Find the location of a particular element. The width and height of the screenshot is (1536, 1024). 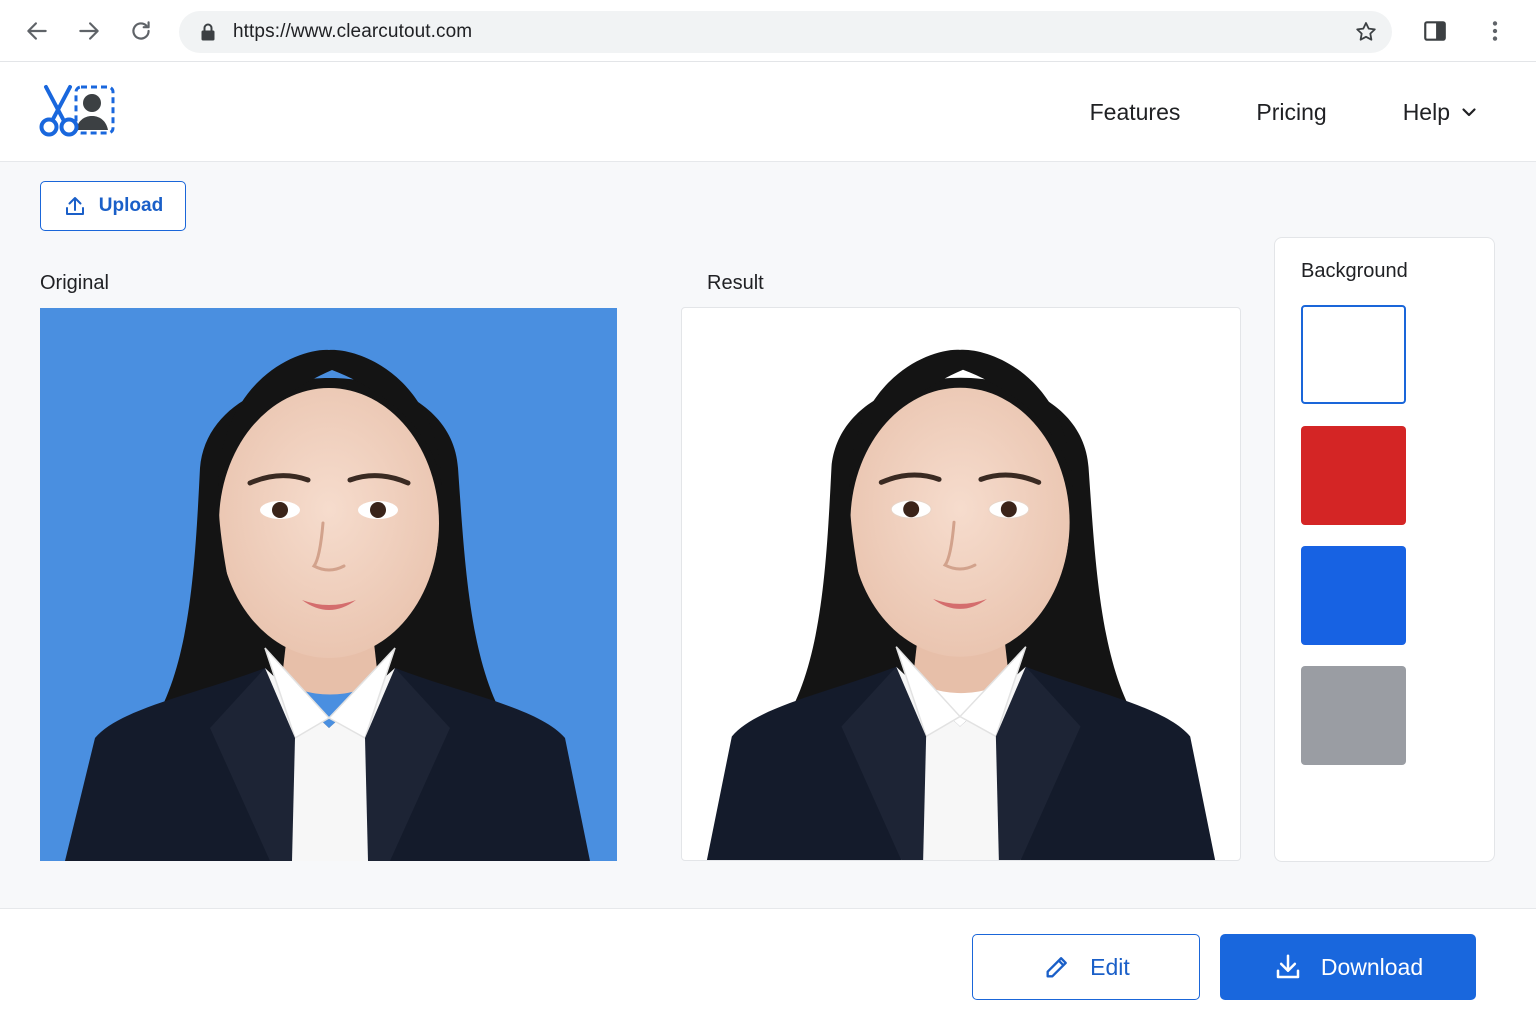

nav-help-label: Help is located at coordinates (1426, 111).